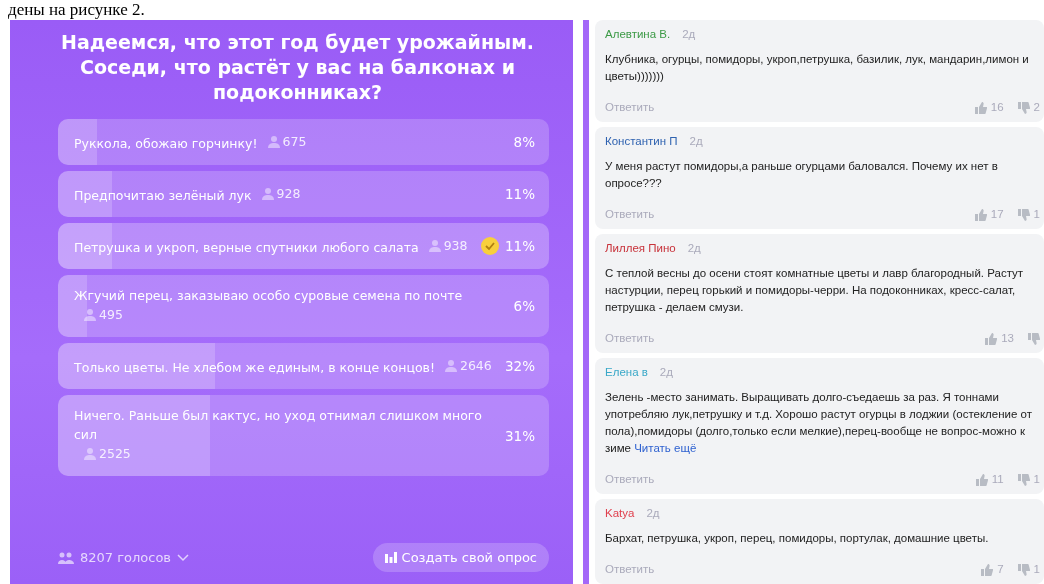 This screenshot has width=1044, height=584. Describe the element at coordinates (76, 10) in the screenshot. I see `document-text: дены на рисунке 2.` at that location.